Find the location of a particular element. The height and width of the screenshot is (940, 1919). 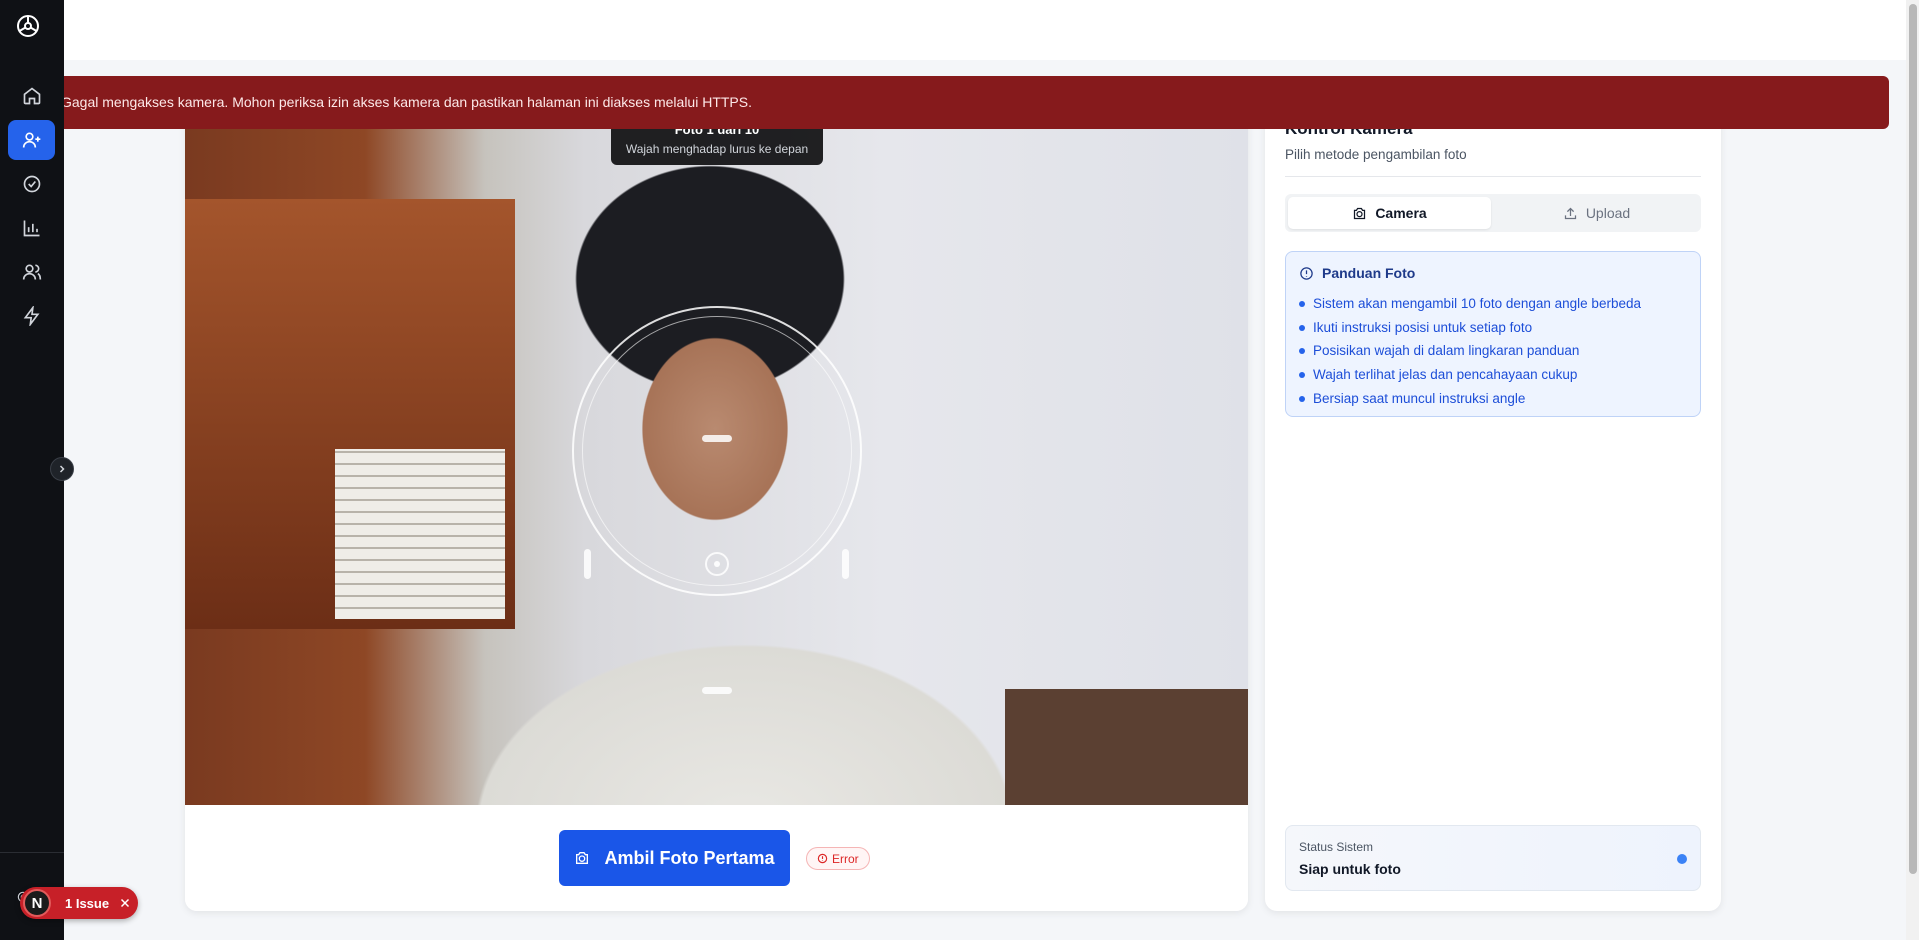

zap-icon is located at coordinates (31, 316).